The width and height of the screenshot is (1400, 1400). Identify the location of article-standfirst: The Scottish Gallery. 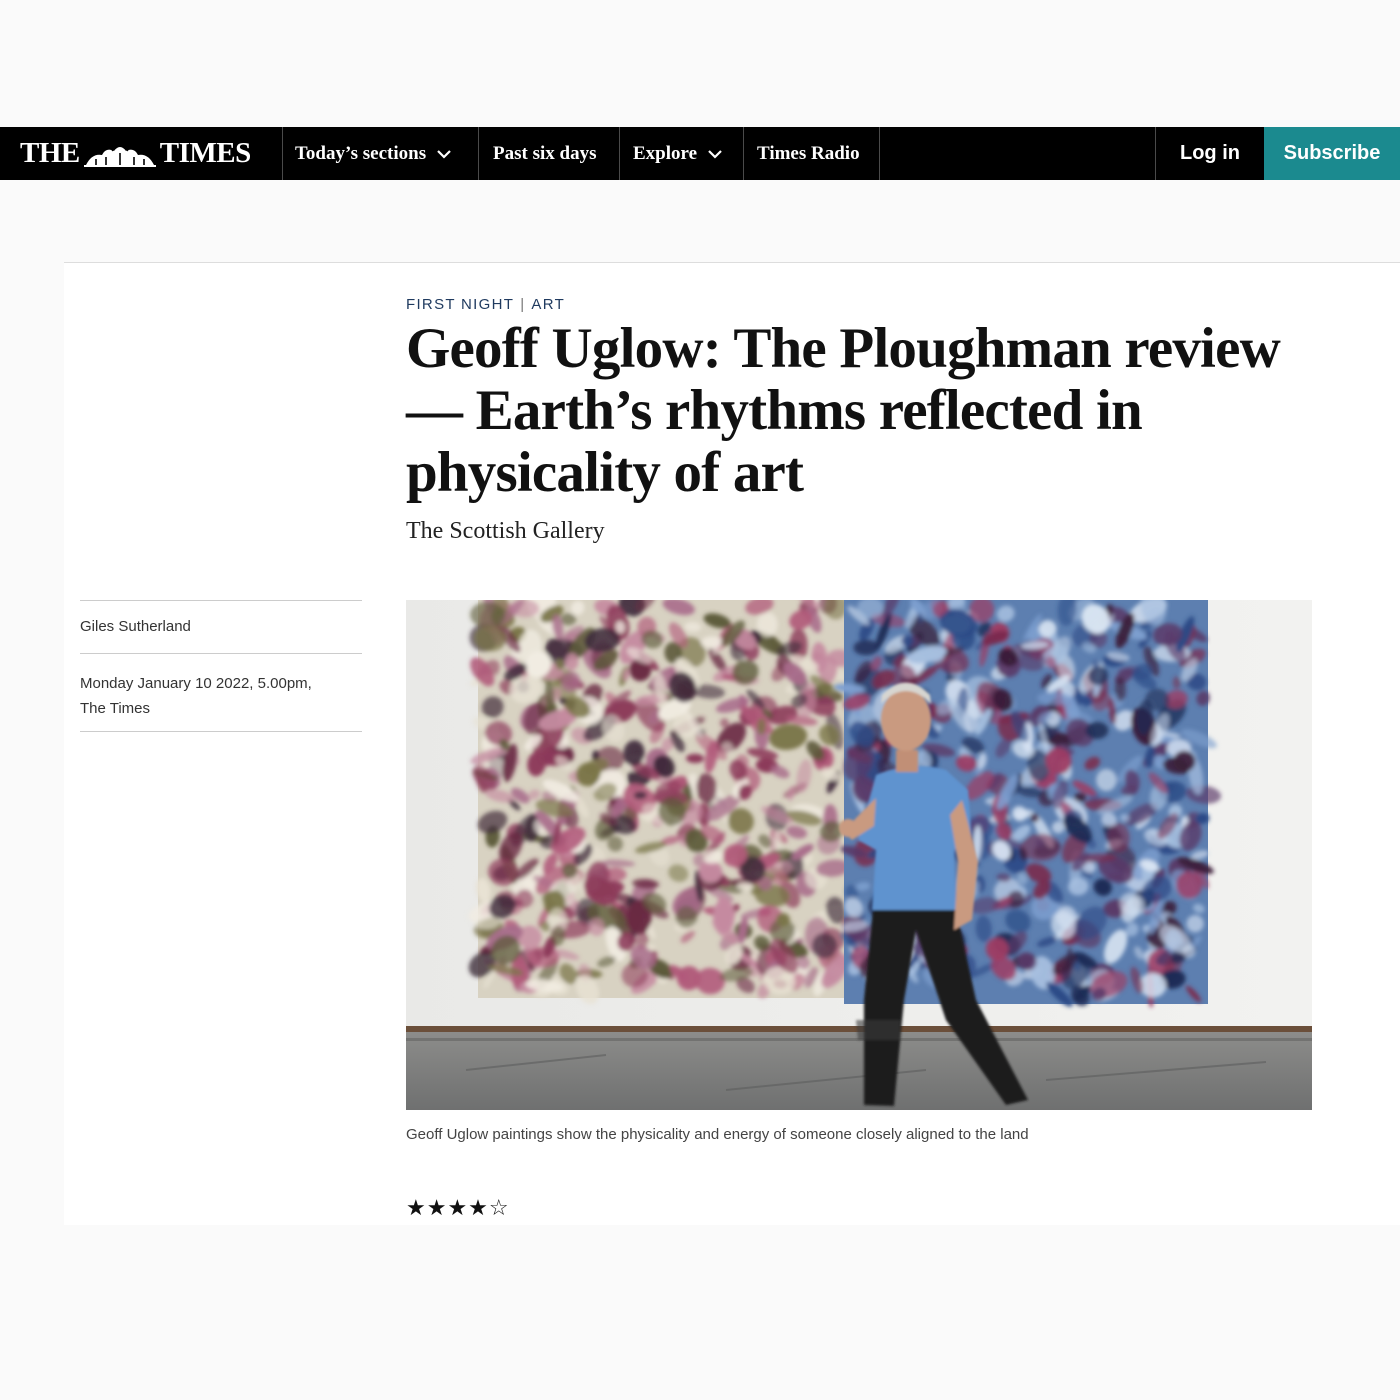
(505, 531).